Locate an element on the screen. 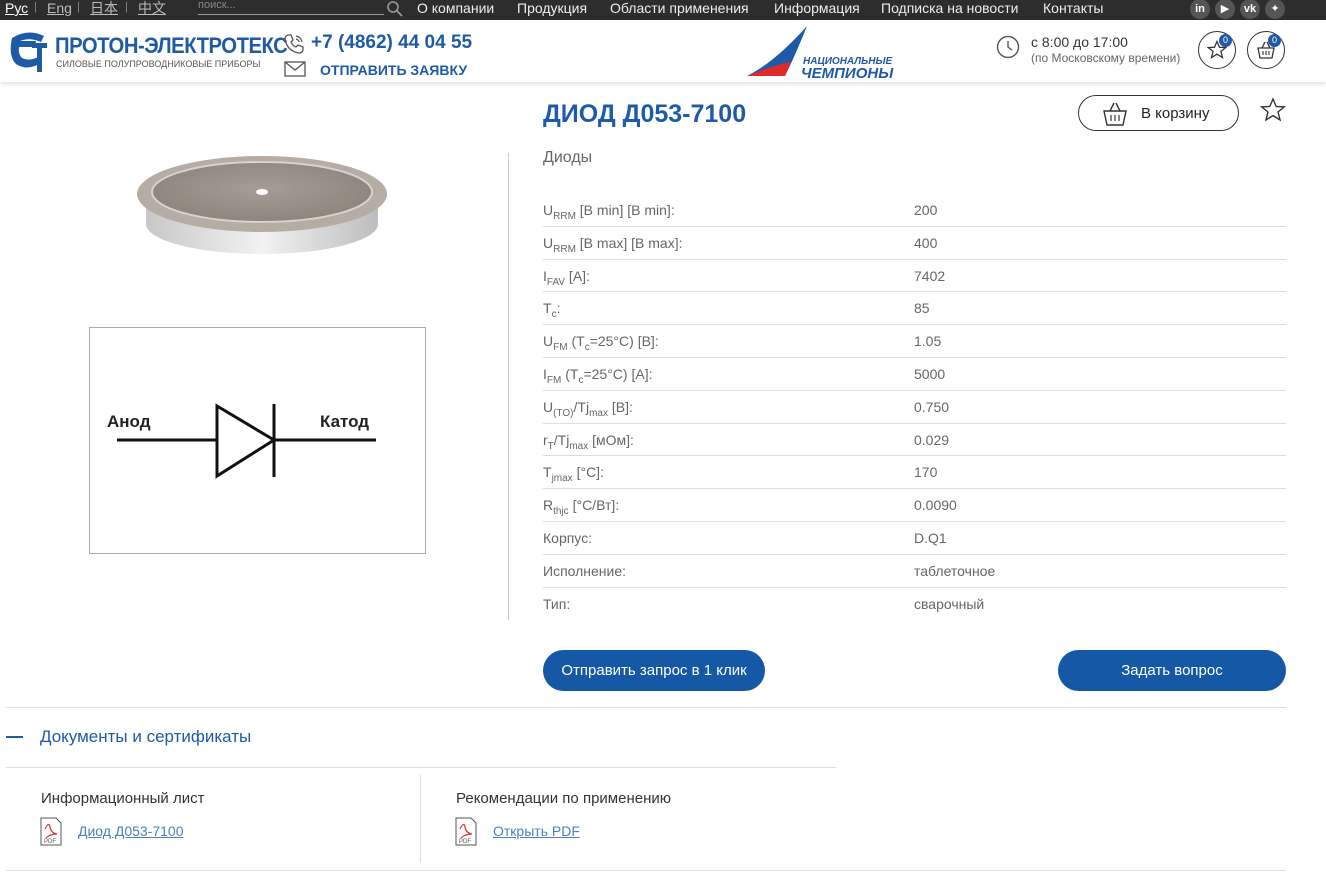  spec-value: D.Q1 is located at coordinates (930, 537).